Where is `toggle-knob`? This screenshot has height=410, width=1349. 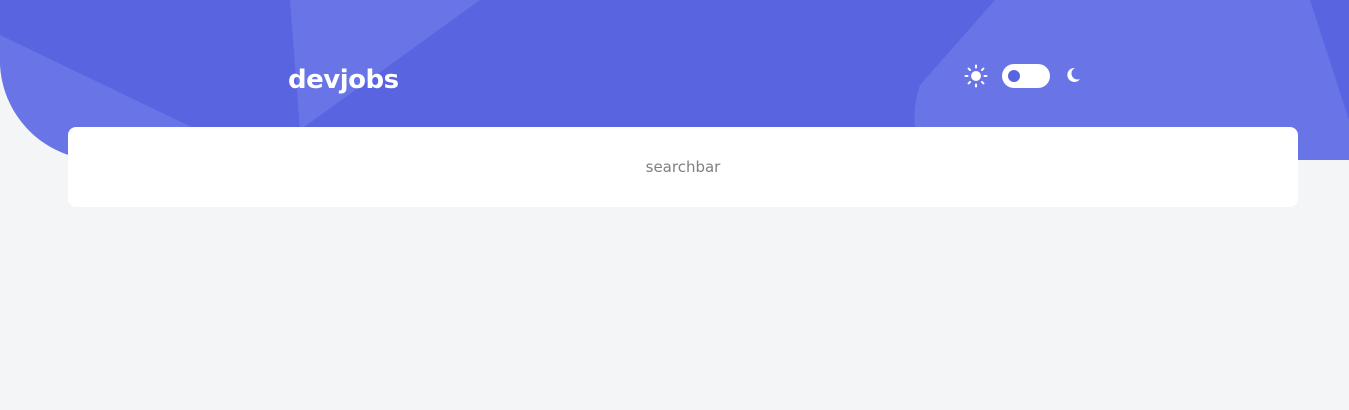
toggle-knob is located at coordinates (1014, 76).